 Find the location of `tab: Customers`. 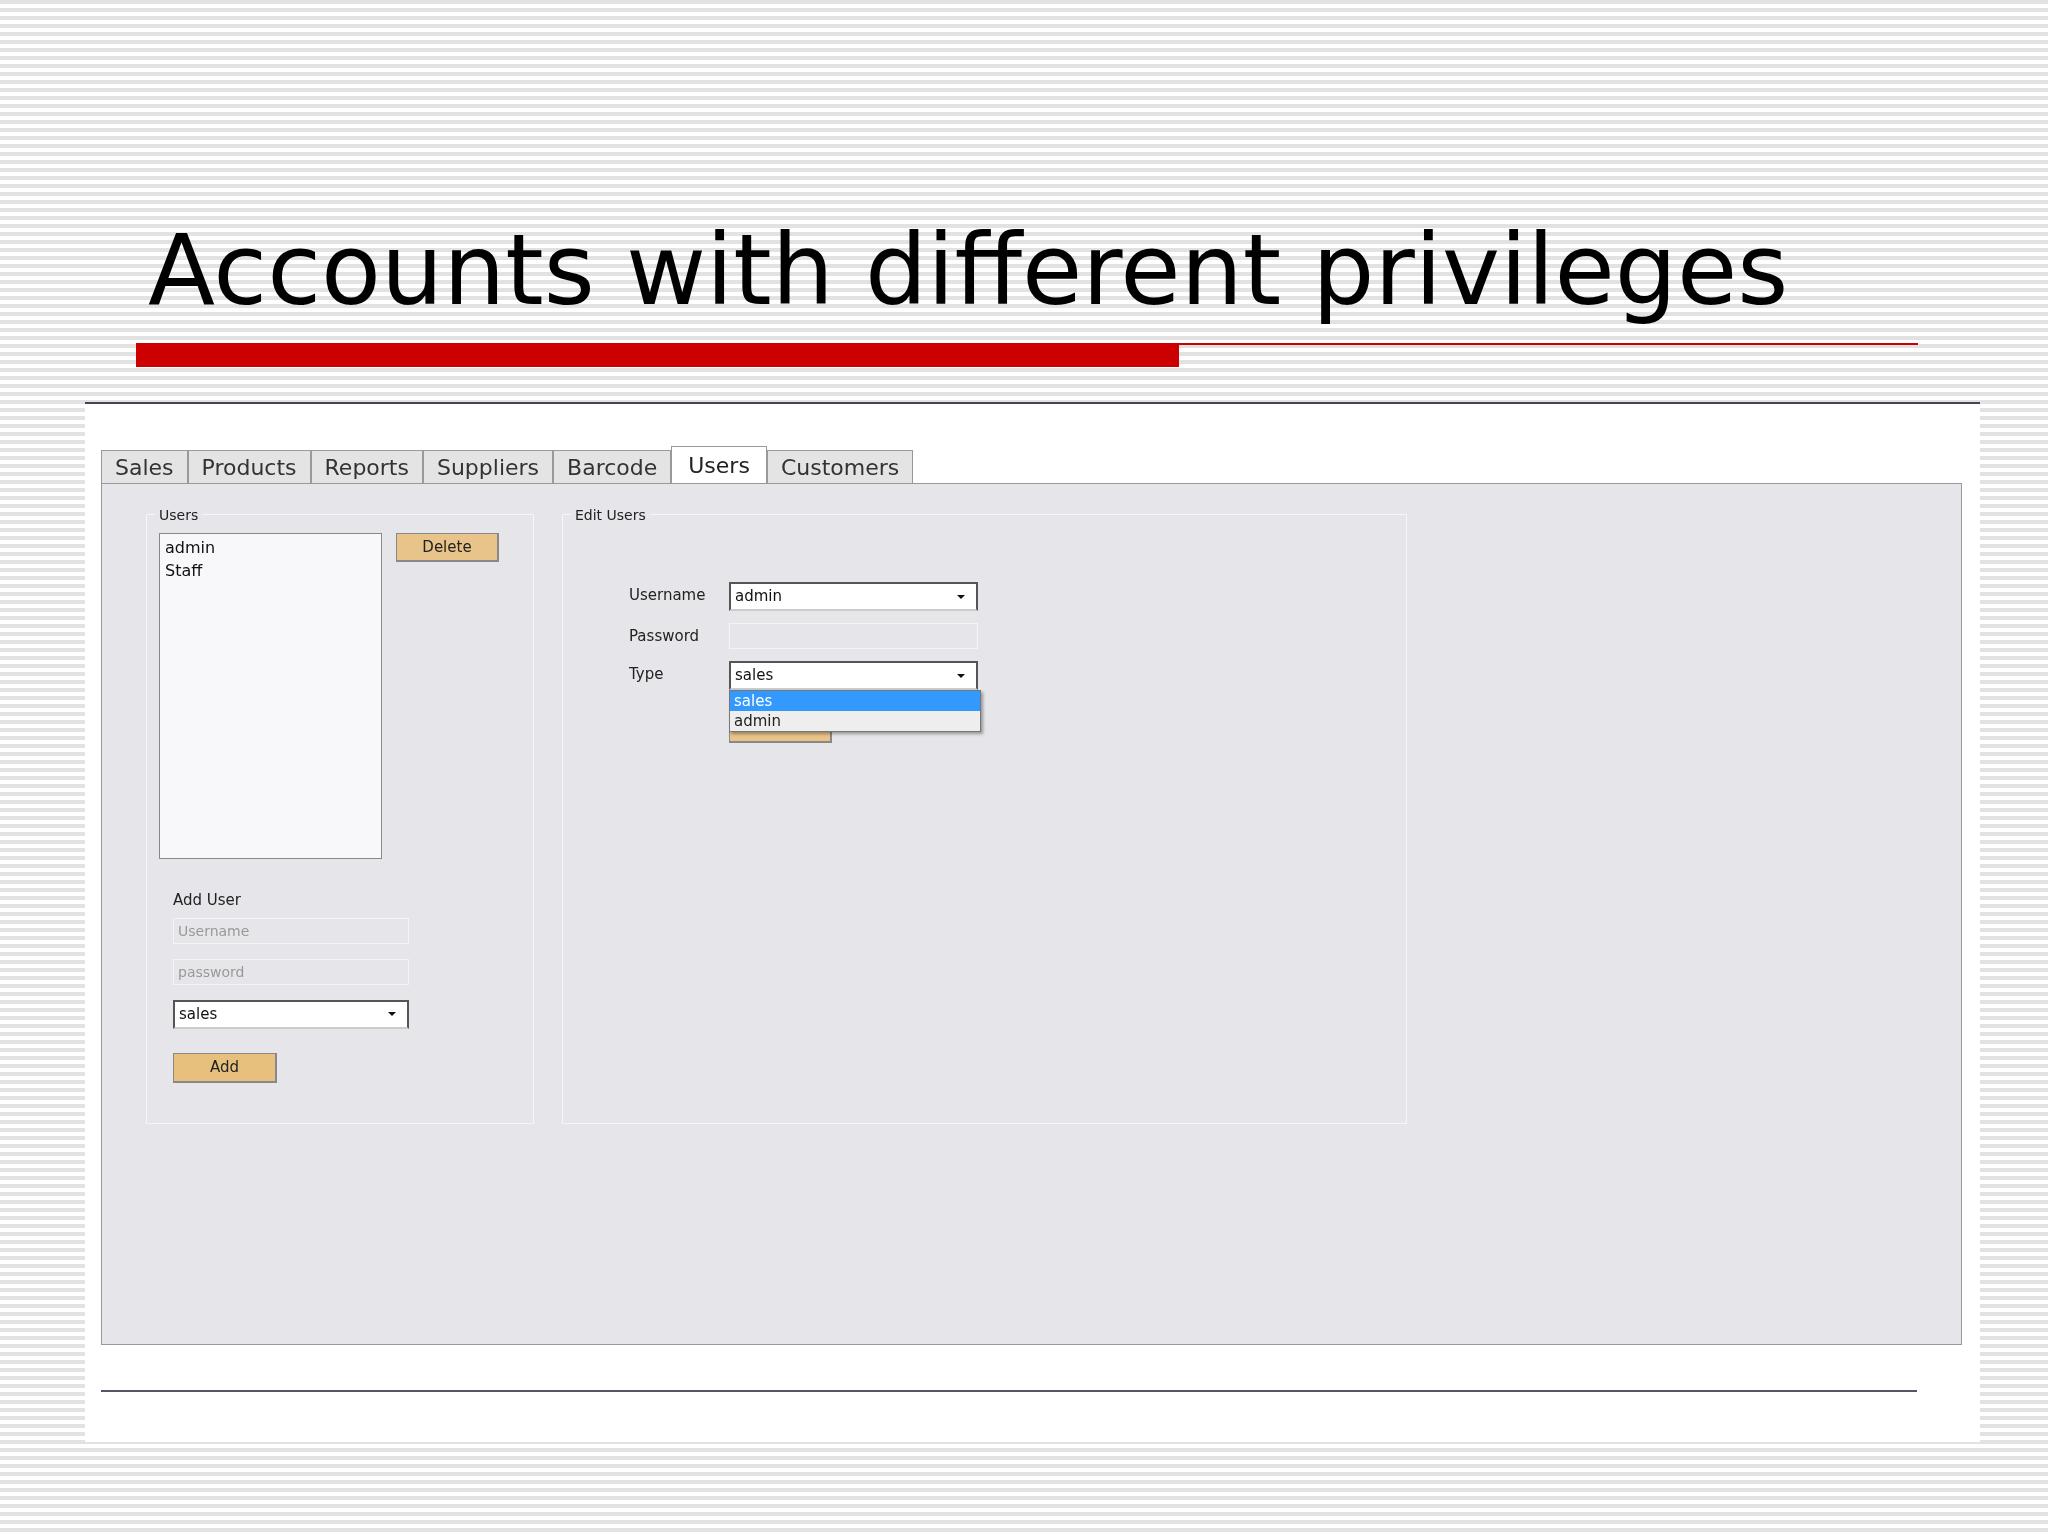

tab: Customers is located at coordinates (840, 466).